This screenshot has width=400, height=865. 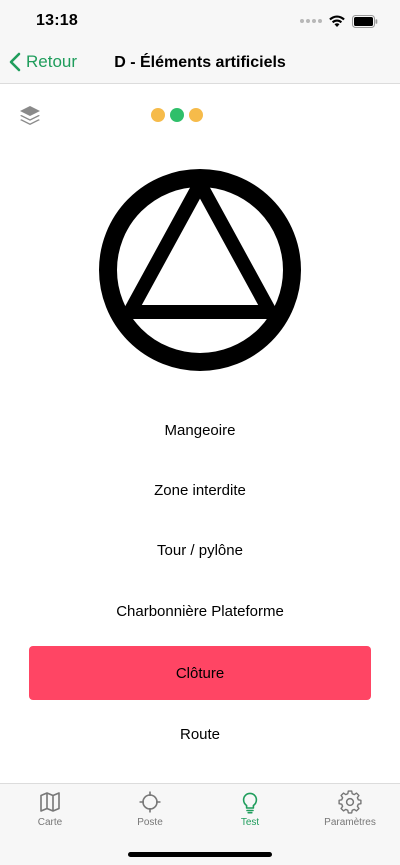 I want to click on progress-indicator, so click(x=177, y=115).